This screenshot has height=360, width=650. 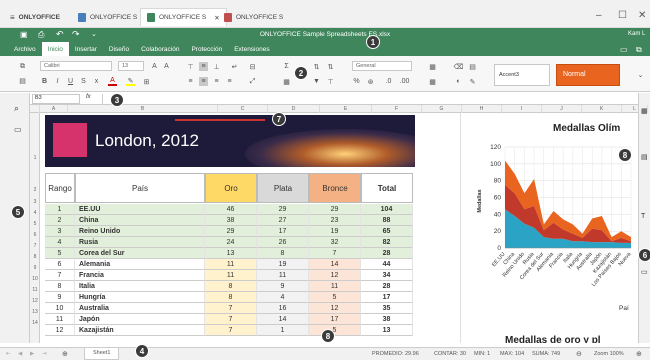 What do you see at coordinates (143, 109) in the screenshot?
I see `column-header: B` at bounding box center [143, 109].